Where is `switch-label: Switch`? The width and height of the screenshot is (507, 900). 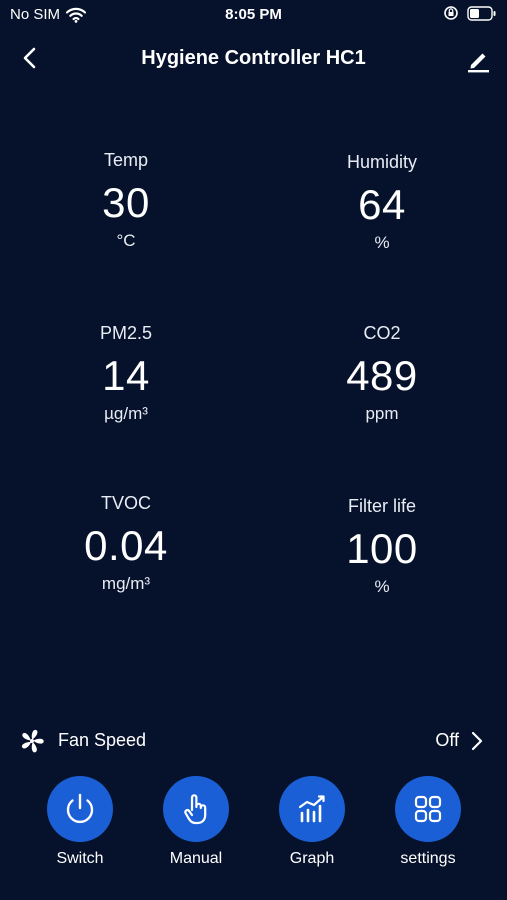 switch-label: Switch is located at coordinates (80, 858).